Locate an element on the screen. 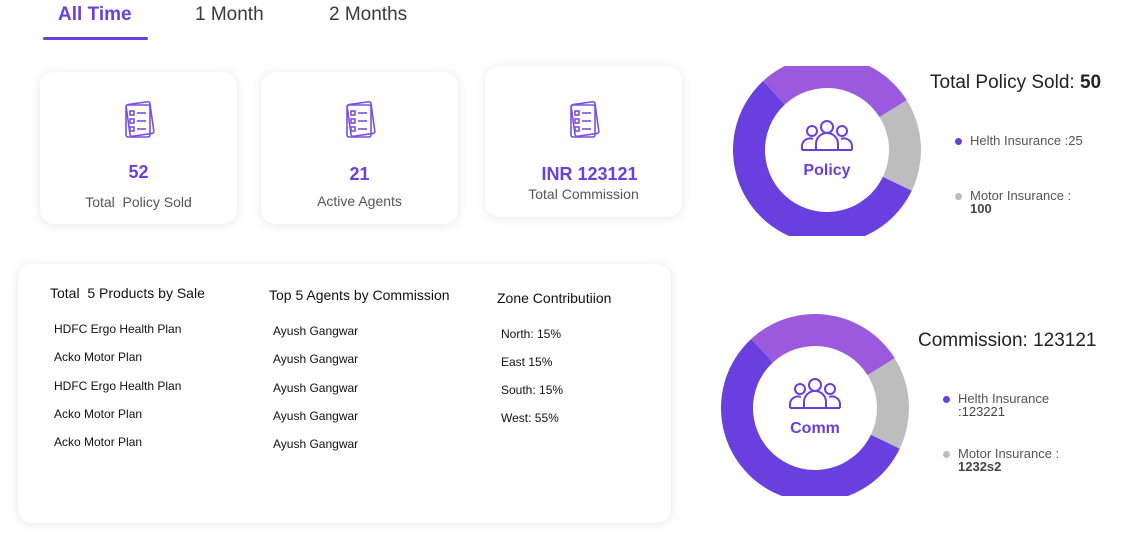  legend-health-comm: Helth Insurance :123221 is located at coordinates (996, 405).